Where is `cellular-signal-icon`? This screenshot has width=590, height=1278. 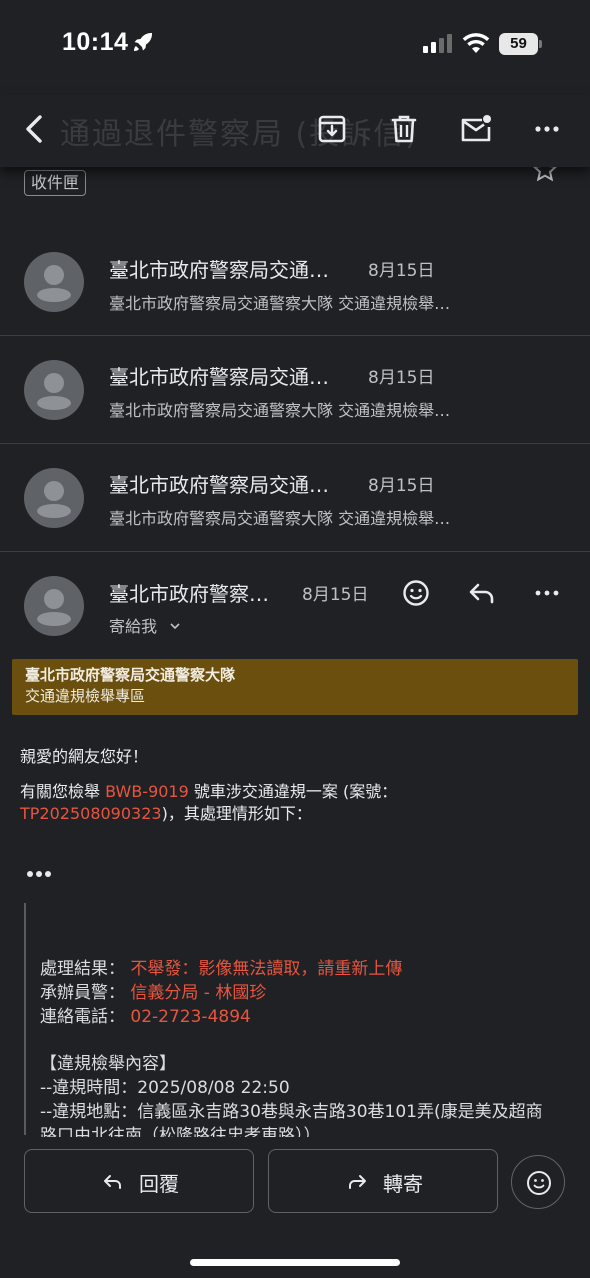 cellular-signal-icon is located at coordinates (437, 43).